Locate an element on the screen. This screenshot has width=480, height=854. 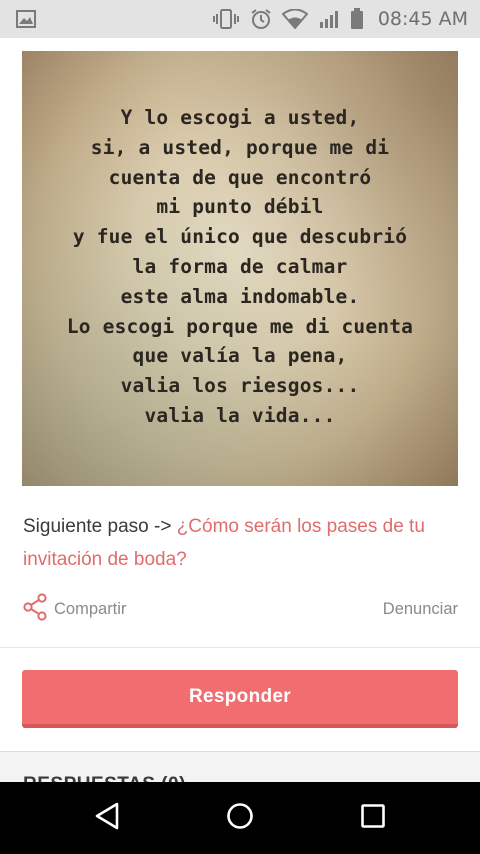
vibrate-icon is located at coordinates (226, 19).